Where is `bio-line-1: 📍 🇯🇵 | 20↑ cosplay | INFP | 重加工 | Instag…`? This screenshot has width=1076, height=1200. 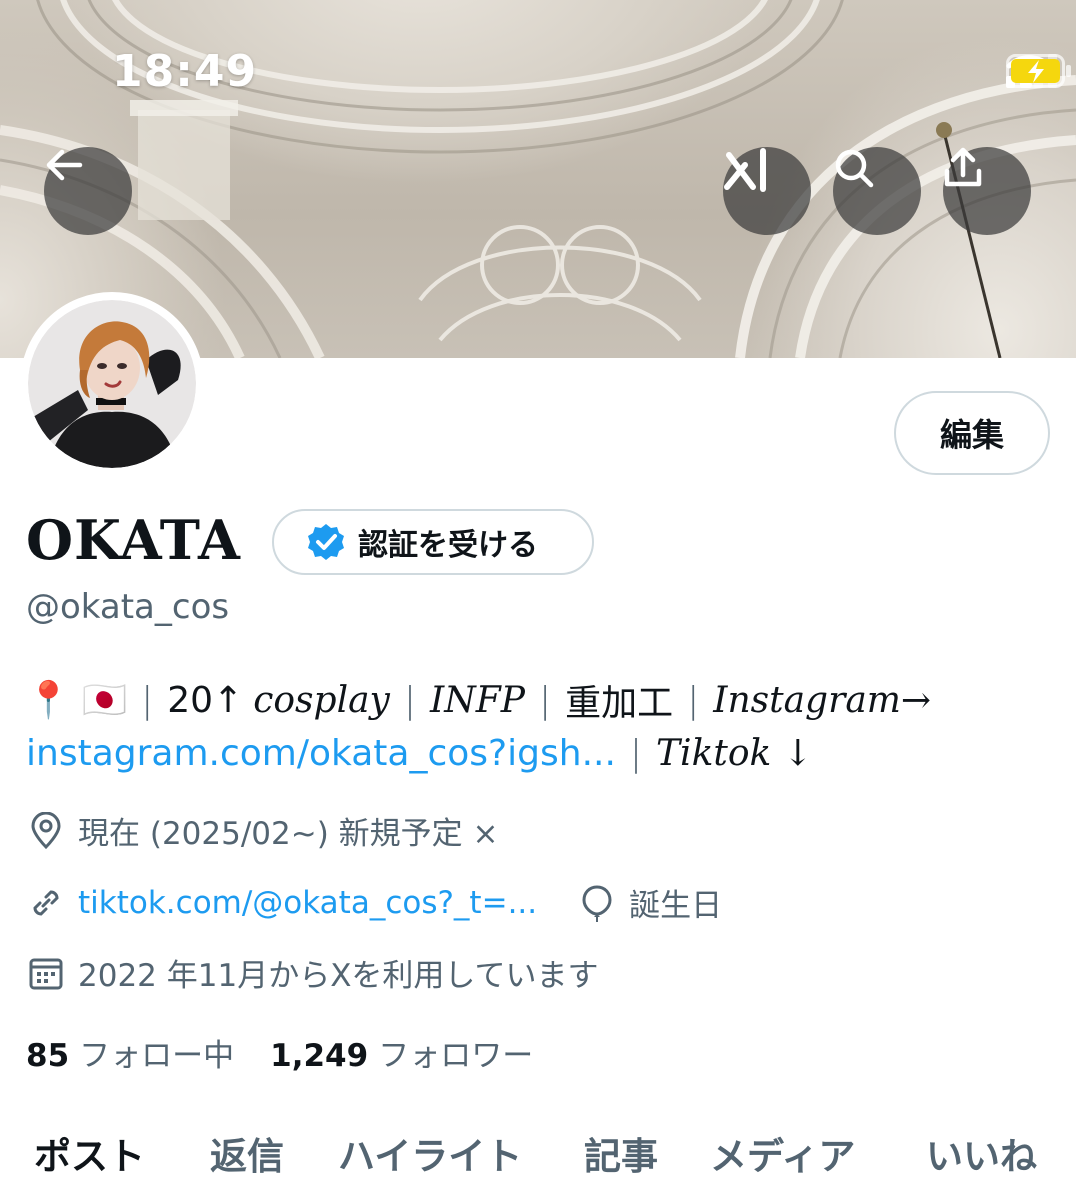
bio-line-1: 📍 🇯🇵 | 20↑ cosplay | INFP | 重加工 | Instag… is located at coordinates (478, 700).